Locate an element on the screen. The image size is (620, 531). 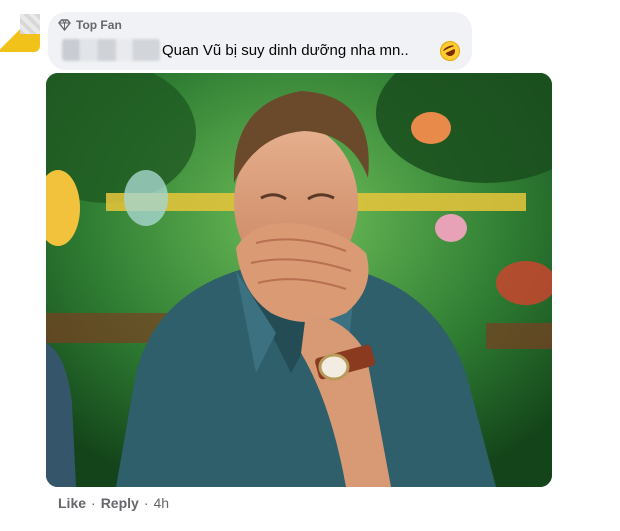
like-link: Like is located at coordinates (72, 503).